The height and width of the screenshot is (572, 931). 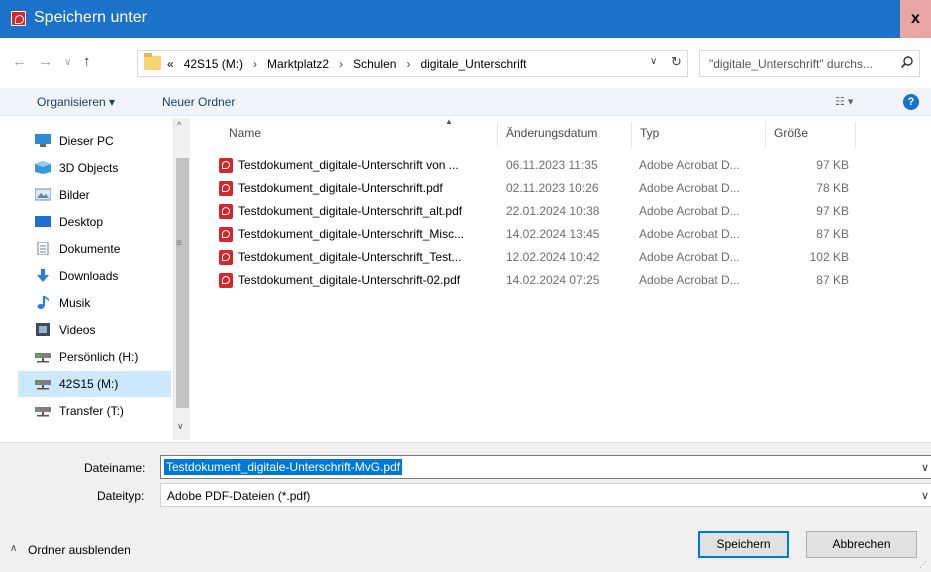 What do you see at coordinates (43, 140) in the screenshot?
I see `this-pc-icon` at bounding box center [43, 140].